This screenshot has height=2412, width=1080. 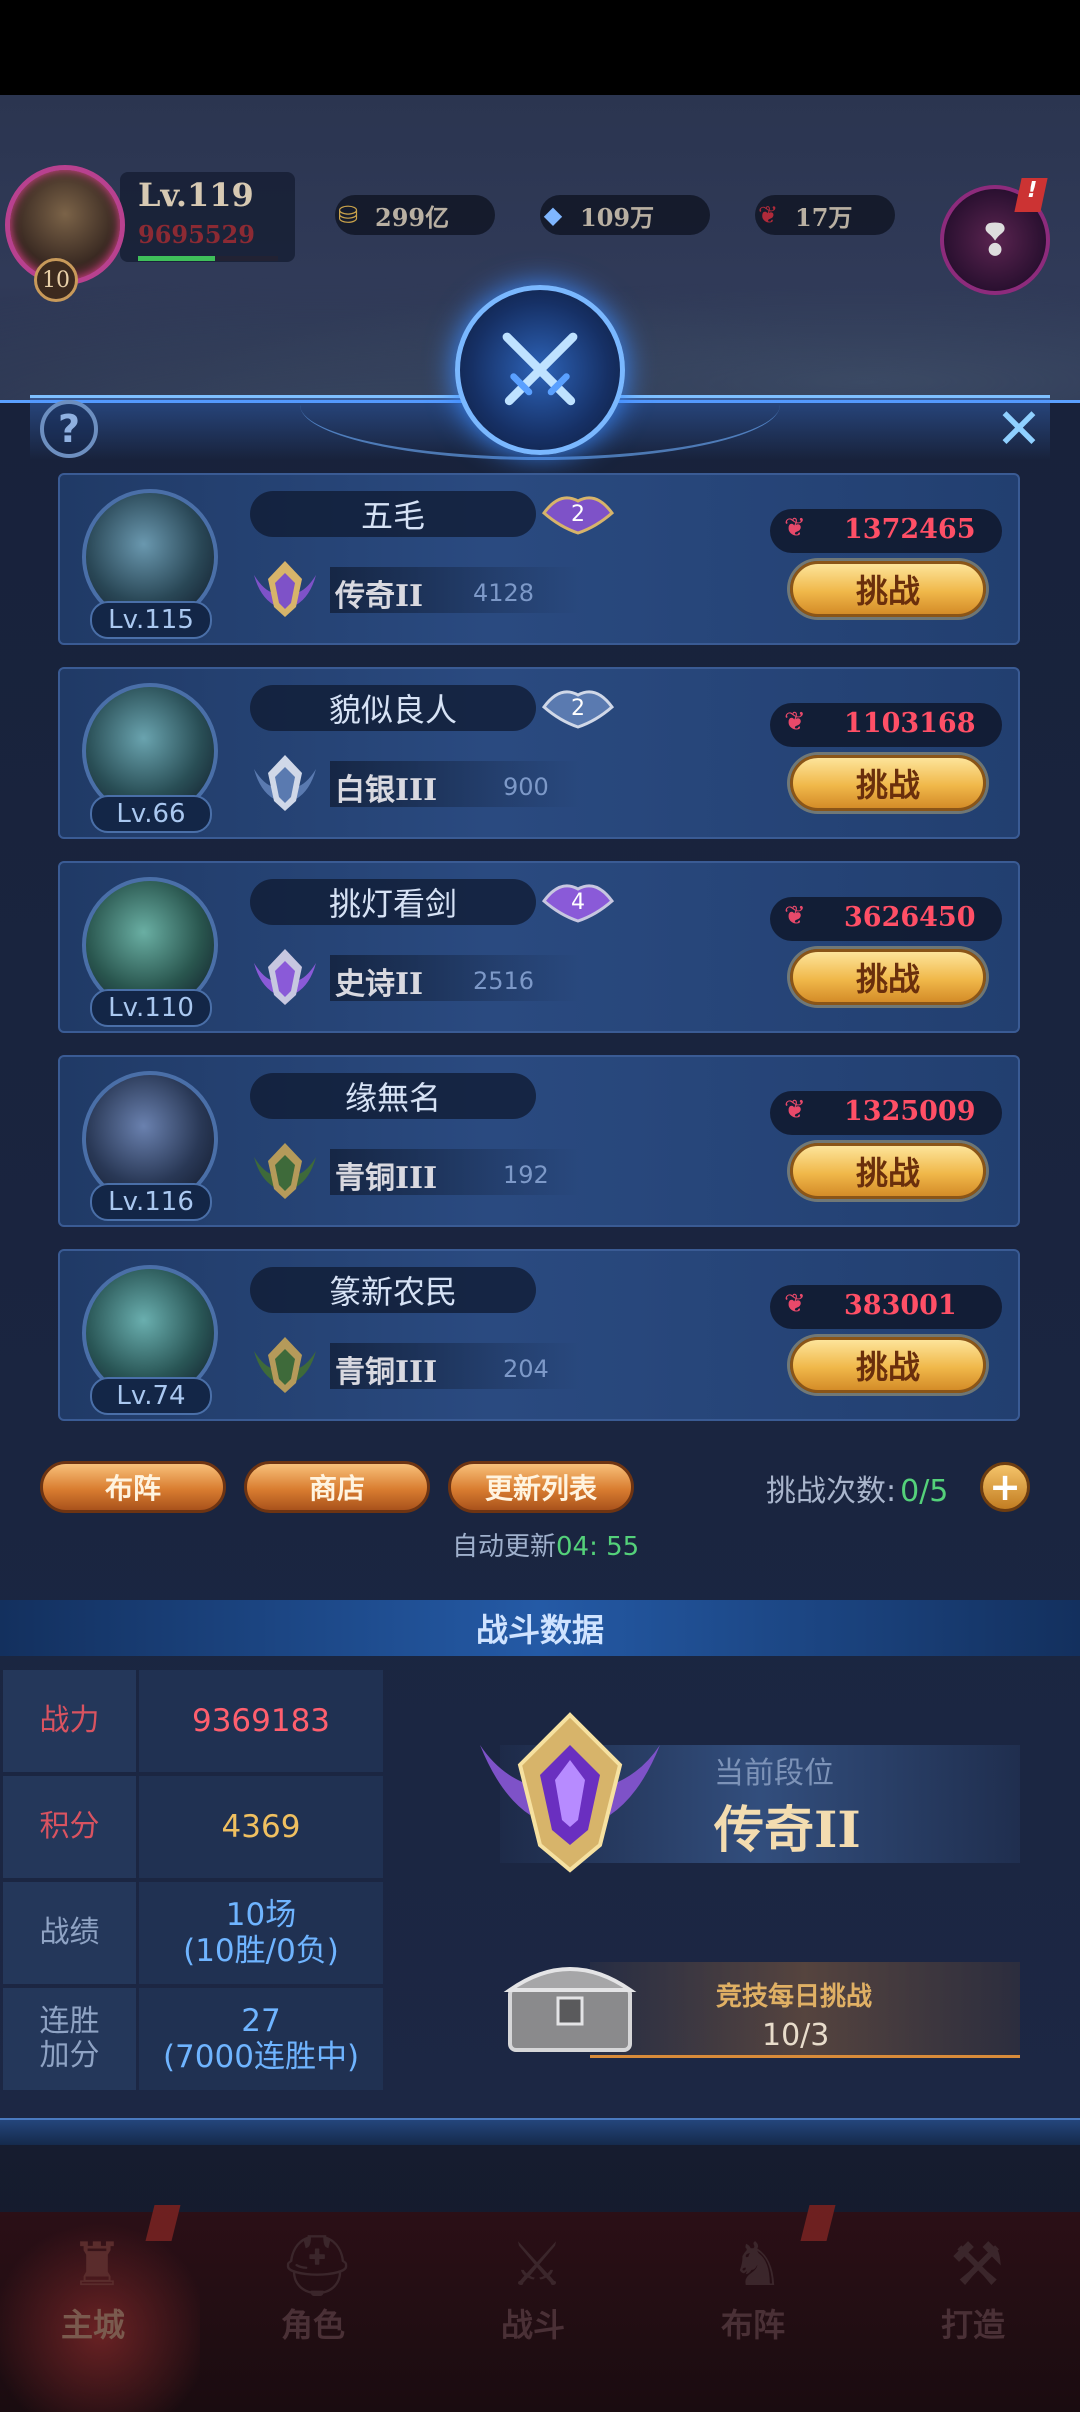 I want to click on ruby-resource: ❦ 17万, so click(x=825, y=215).